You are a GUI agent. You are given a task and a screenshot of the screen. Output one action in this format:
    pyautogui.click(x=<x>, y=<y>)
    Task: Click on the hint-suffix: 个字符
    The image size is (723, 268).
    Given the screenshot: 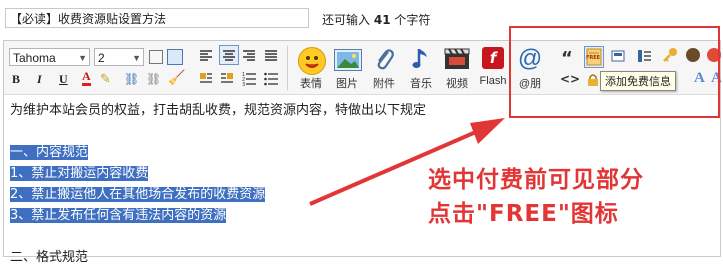 What is the action you would take?
    pyautogui.click(x=412, y=20)
    